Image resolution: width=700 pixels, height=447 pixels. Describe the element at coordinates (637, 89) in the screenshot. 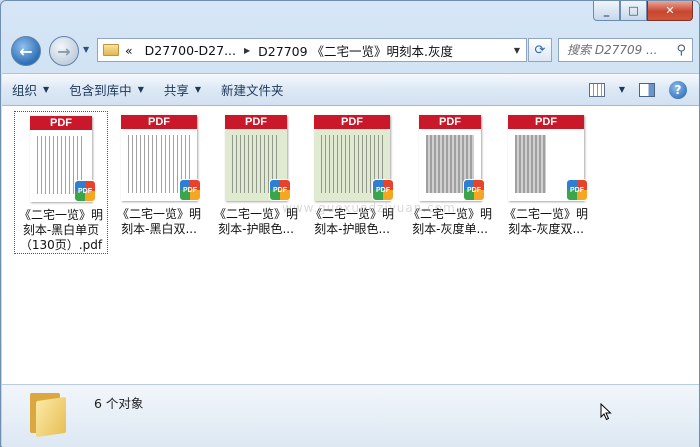

I see `toolbar-right-group: ▼ ?` at that location.